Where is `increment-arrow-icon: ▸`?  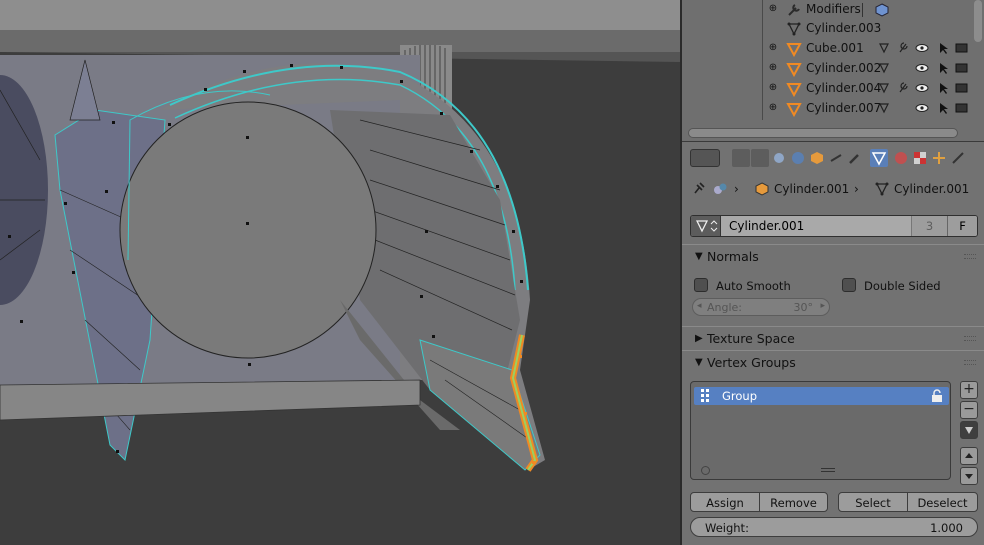
increment-arrow-icon: ▸ is located at coordinates (822, 306).